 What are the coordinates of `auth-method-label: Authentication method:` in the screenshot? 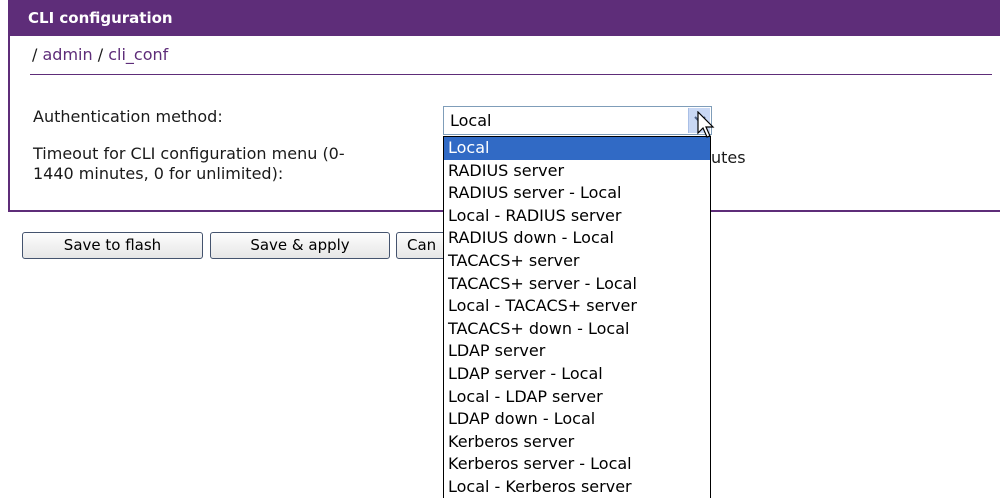 It's located at (128, 116).